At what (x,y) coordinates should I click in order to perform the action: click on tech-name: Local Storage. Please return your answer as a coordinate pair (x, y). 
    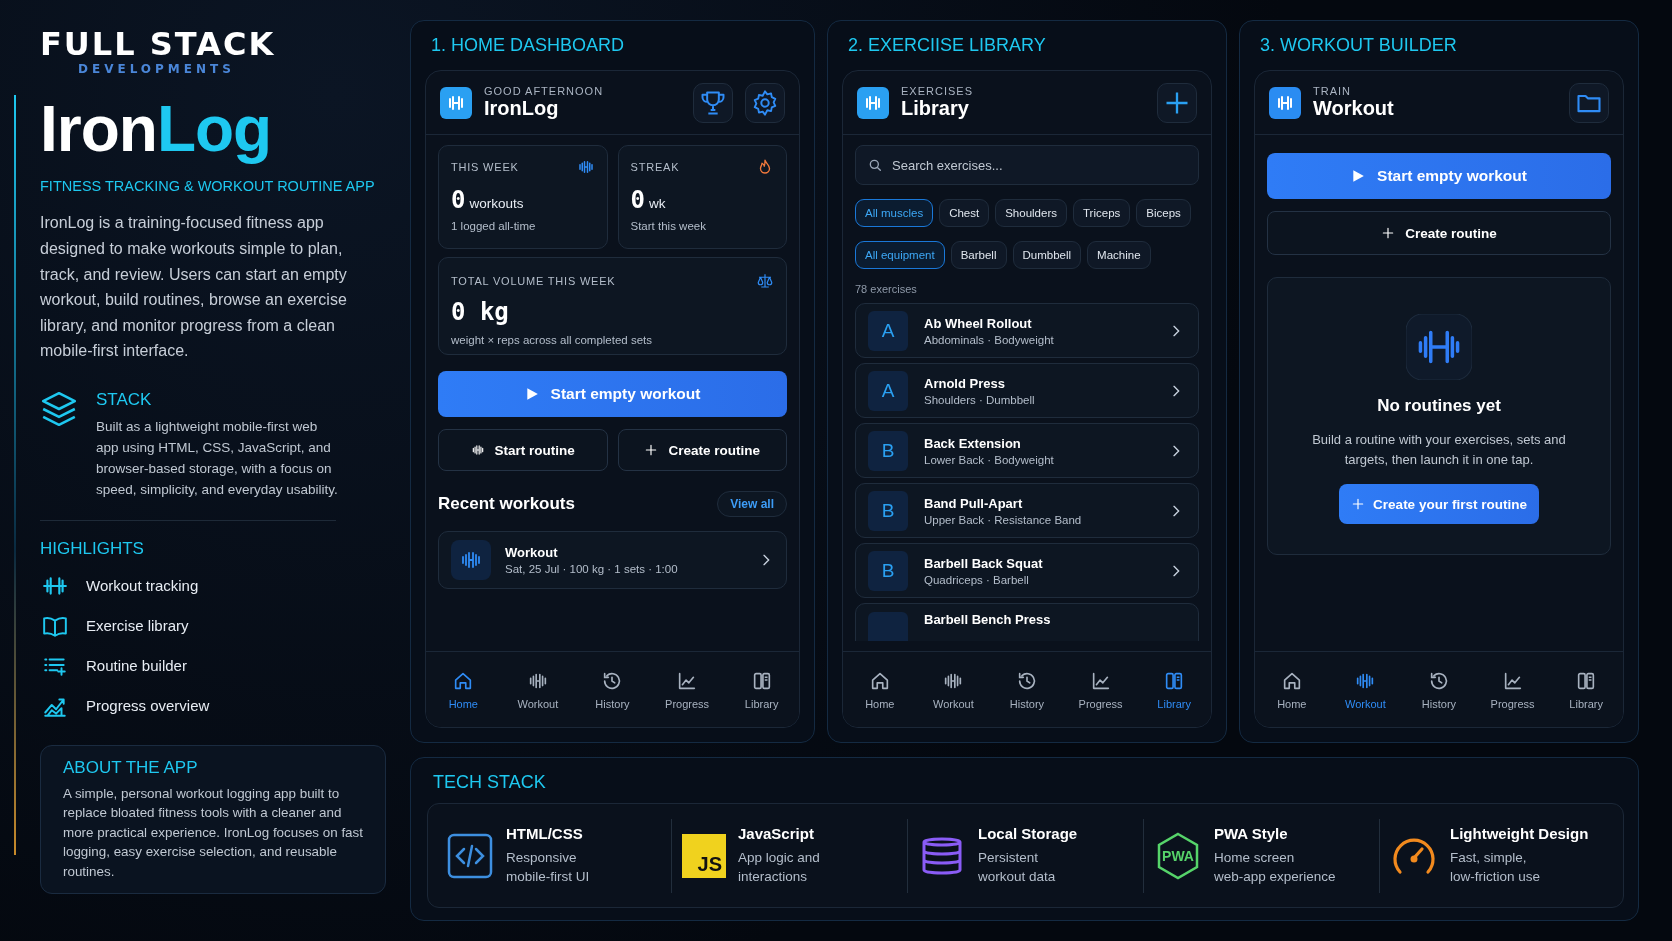
    Looking at the image, I should click on (1028, 833).